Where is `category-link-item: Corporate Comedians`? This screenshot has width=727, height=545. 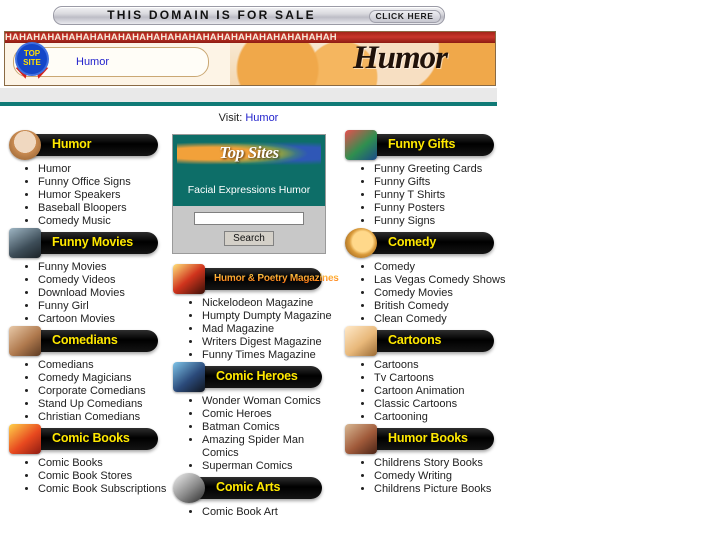
category-link-item: Corporate Comedians is located at coordinates (104, 391).